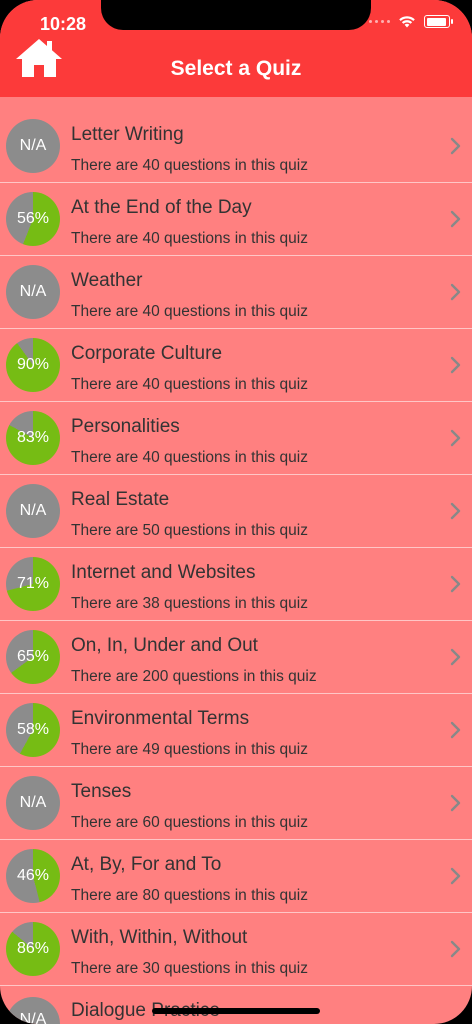  I want to click on quiz-subtitle: There are 38 questions in this quiz, so click(189, 603).